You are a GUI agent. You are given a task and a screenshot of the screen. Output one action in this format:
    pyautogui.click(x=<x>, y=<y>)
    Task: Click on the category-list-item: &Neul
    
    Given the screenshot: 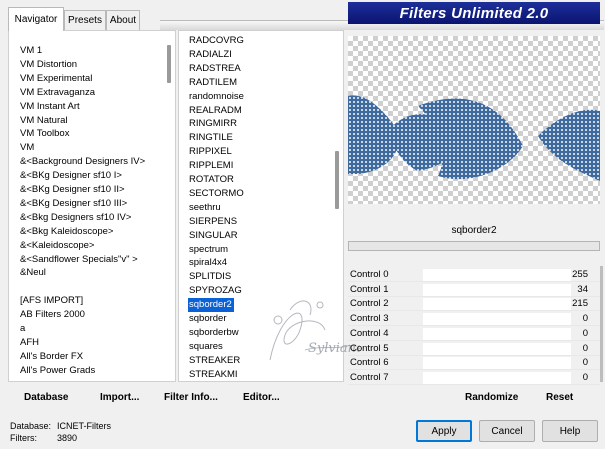 What is the action you would take?
    pyautogui.click(x=33, y=273)
    